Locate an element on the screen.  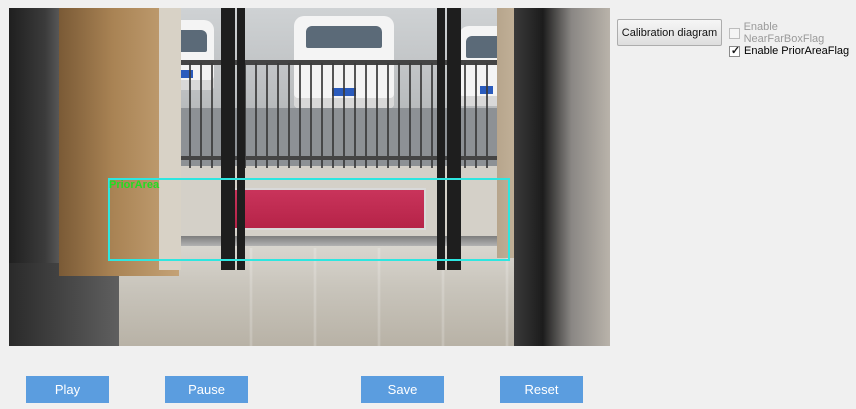
prior-area-checkbox: ✓ is located at coordinates (735, 50).